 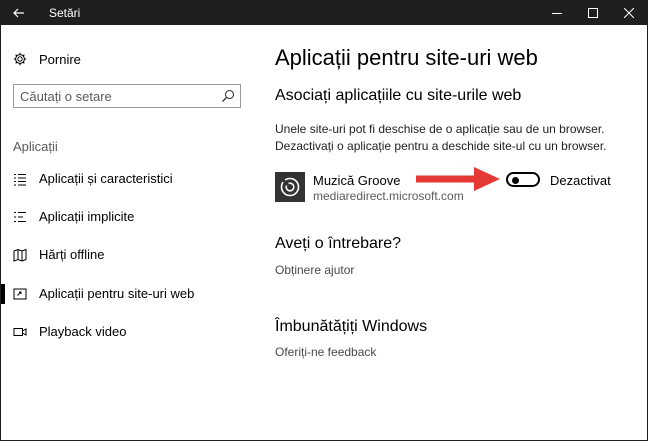 I want to click on minimize-button, so click(x=557, y=13).